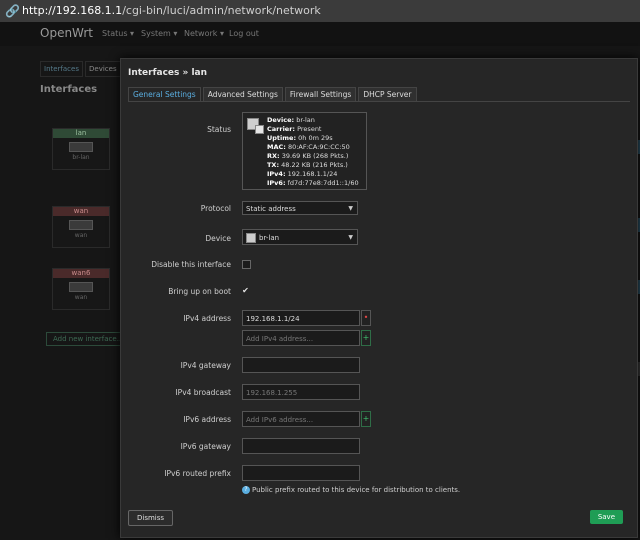 This screenshot has width=640, height=540. Describe the element at coordinates (191, 264) in the screenshot. I see `disable-interface-label: Disable this interface` at that location.